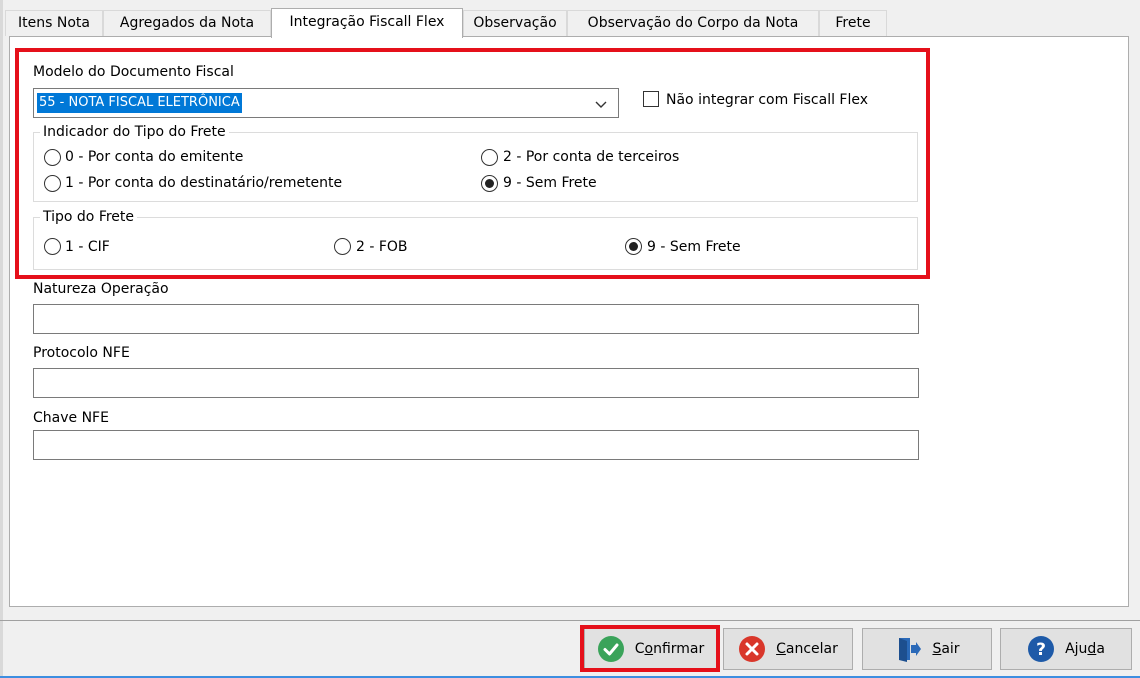  I want to click on chevron-down-icon, so click(601, 104).